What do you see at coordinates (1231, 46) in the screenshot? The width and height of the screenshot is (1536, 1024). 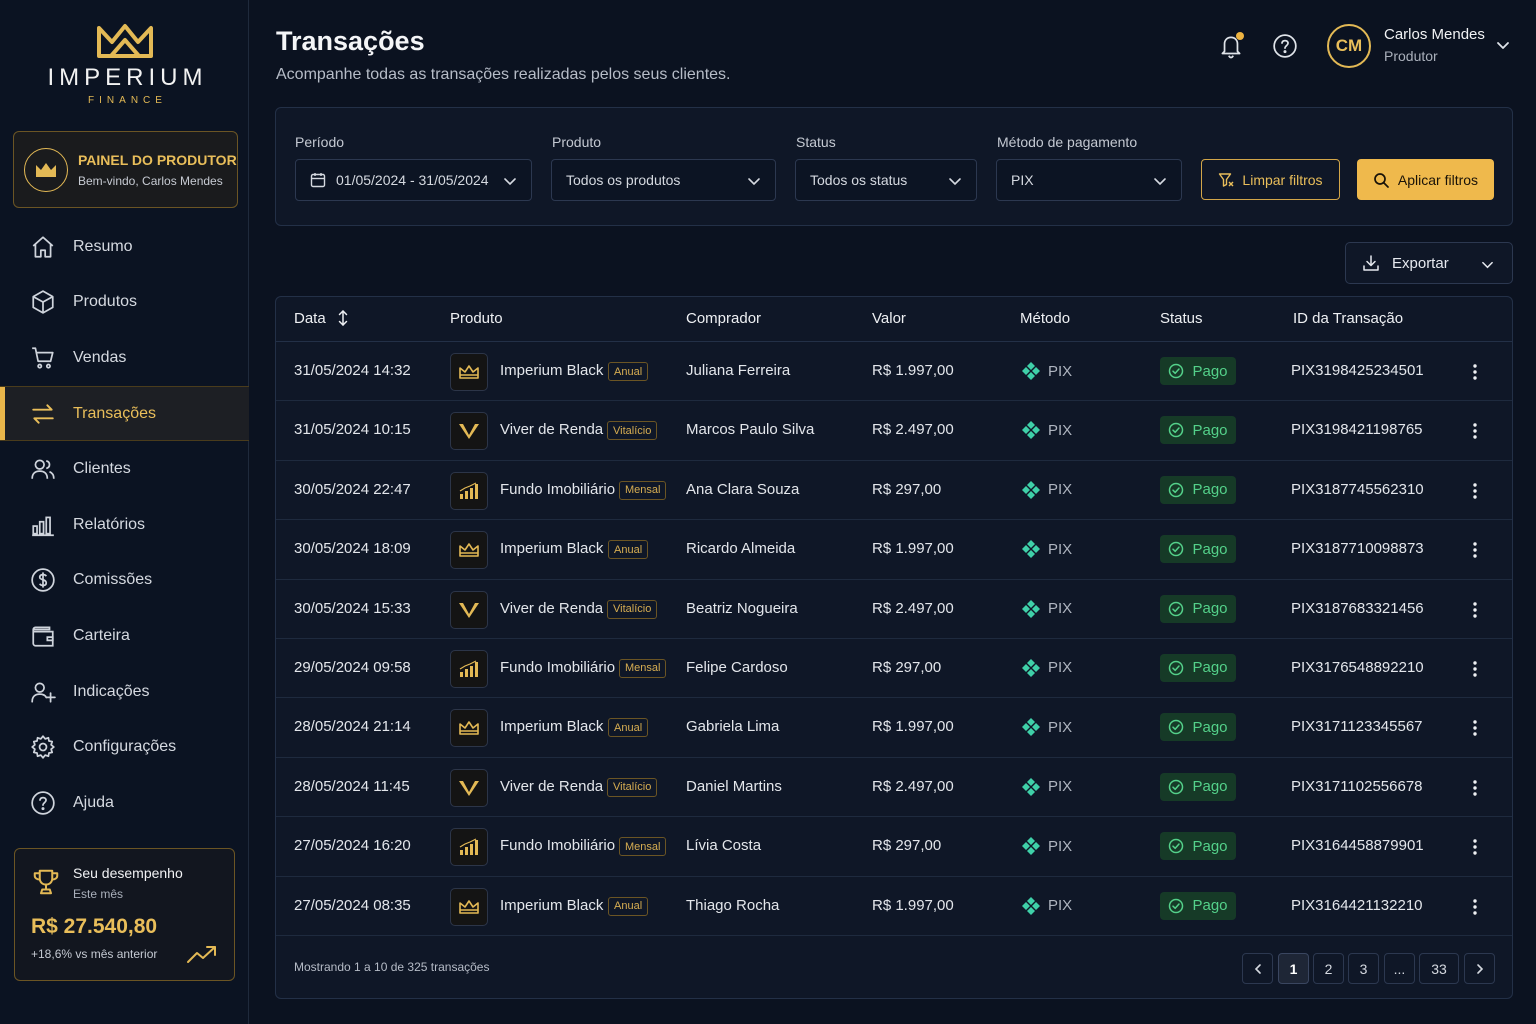 I see `bell-icon` at bounding box center [1231, 46].